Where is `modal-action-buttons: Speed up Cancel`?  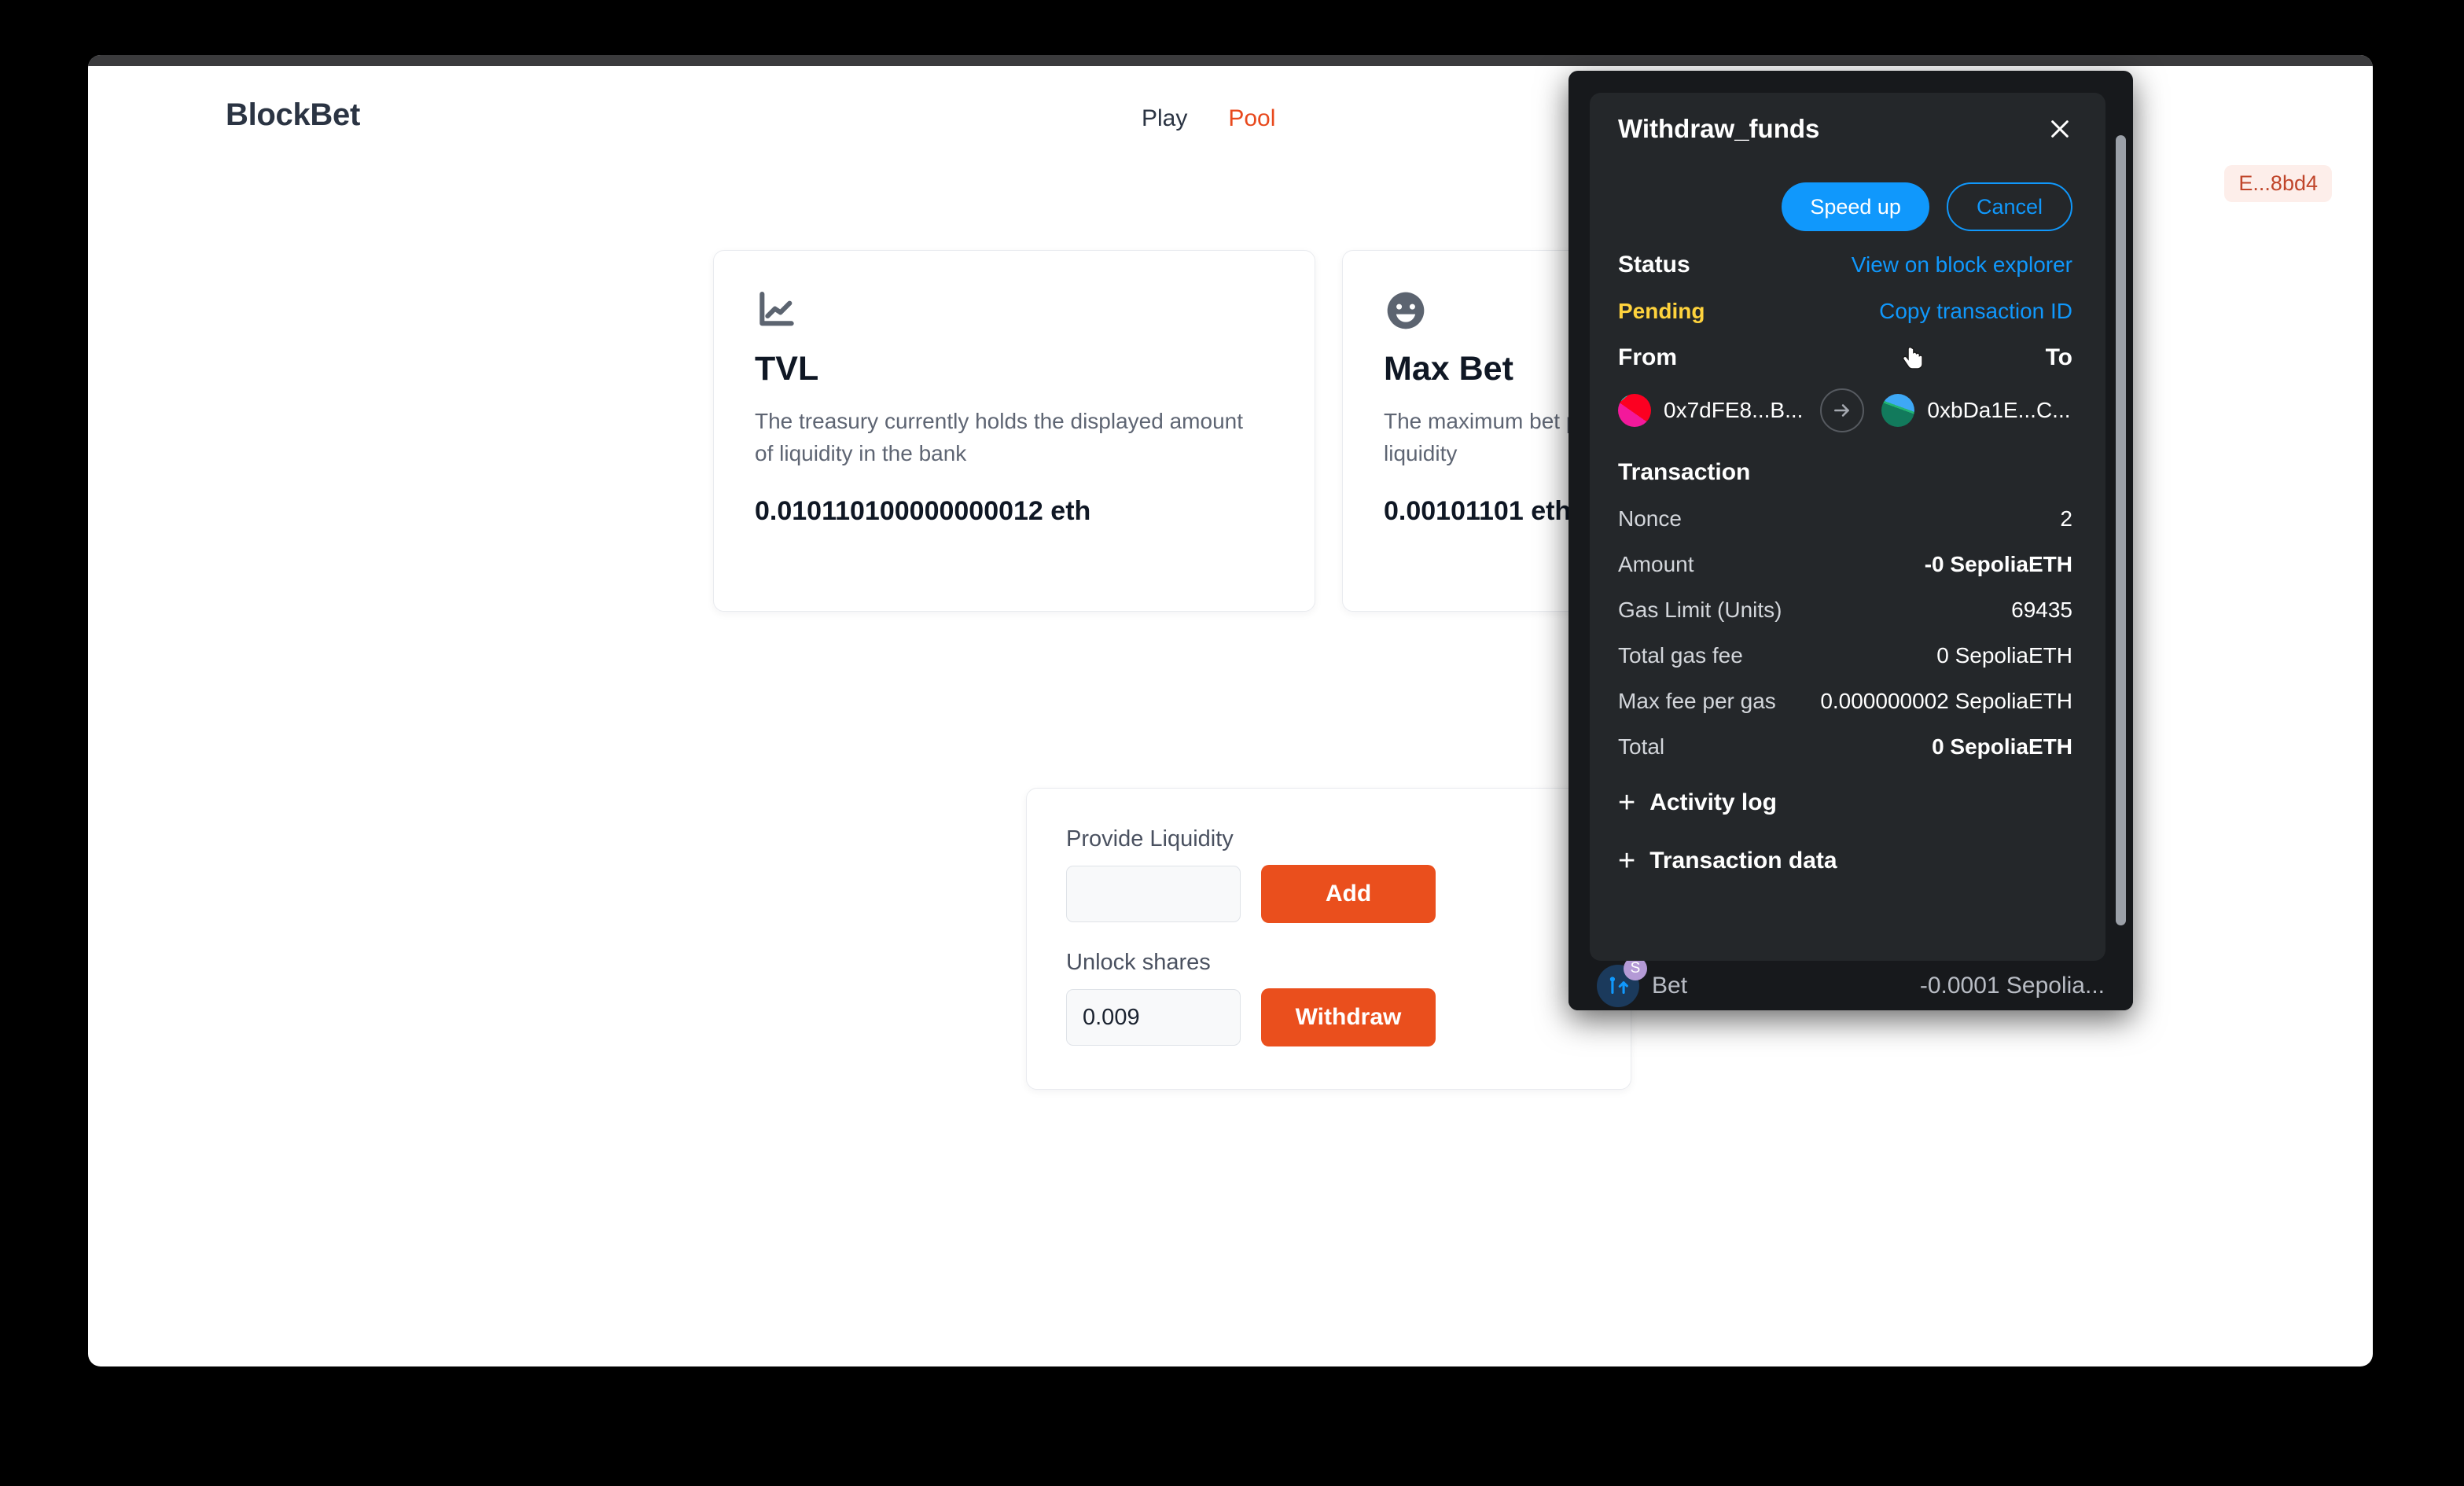
modal-action-buttons: Speed up Cancel is located at coordinates (1847, 198).